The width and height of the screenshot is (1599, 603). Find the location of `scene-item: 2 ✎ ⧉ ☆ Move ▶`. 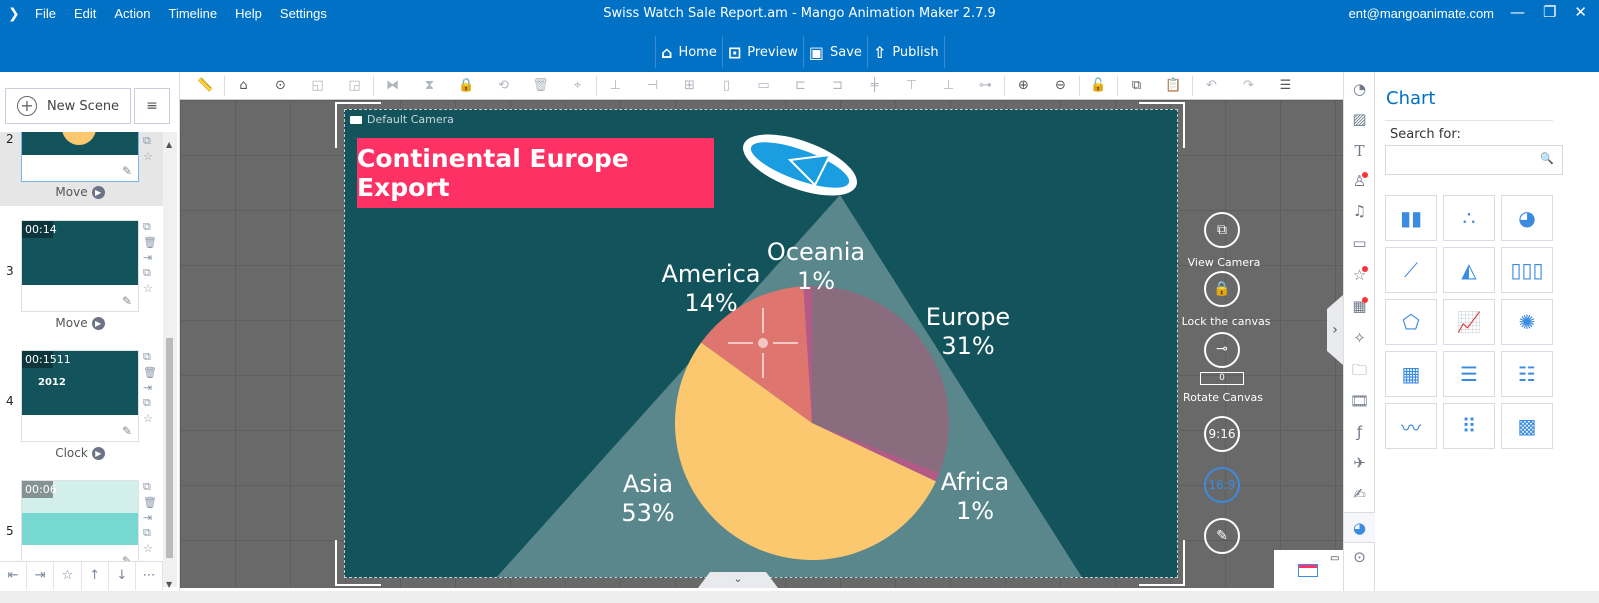

scene-item: 2 ✎ ⧉ ☆ Move ▶ is located at coordinates (81, 169).